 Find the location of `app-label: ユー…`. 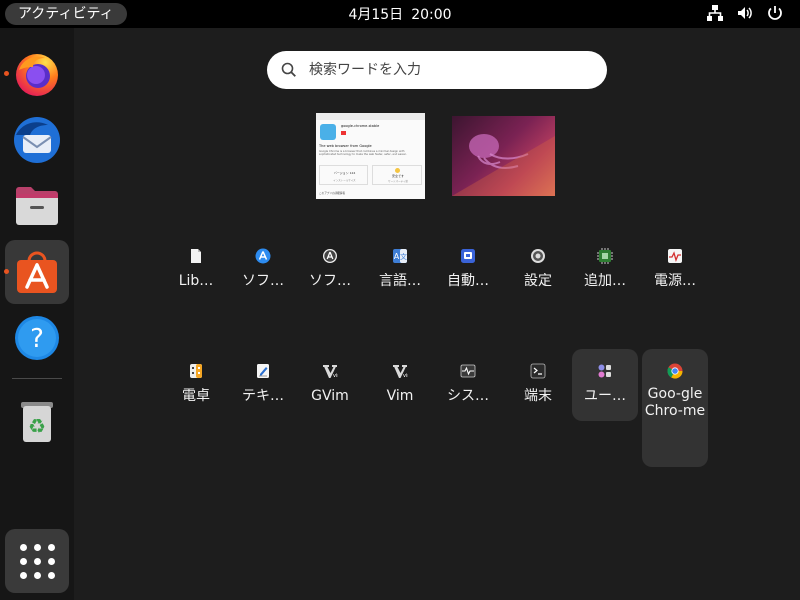

app-label: ユー… is located at coordinates (605, 396).